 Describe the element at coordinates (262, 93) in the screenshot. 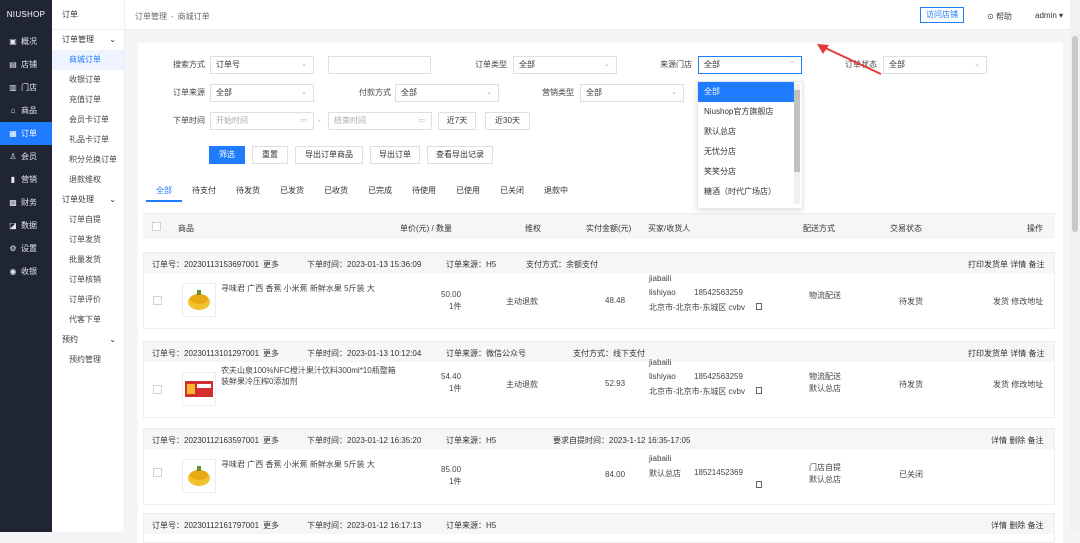

I see `source-select: 全部 ⌄` at that location.